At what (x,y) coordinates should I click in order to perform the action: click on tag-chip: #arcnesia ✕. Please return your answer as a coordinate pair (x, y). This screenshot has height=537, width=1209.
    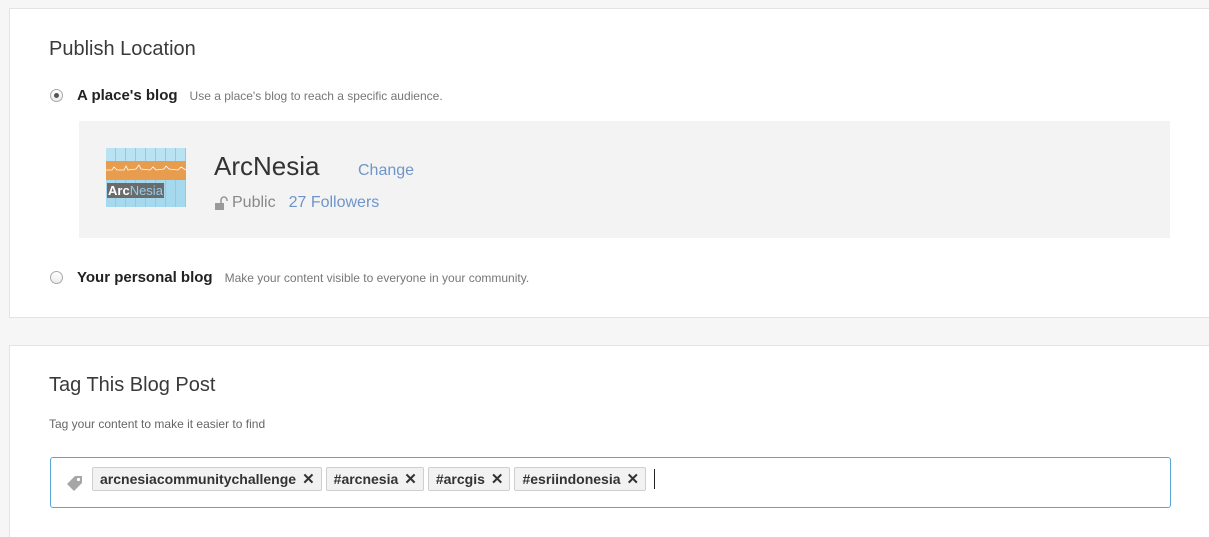
    Looking at the image, I should click on (374, 479).